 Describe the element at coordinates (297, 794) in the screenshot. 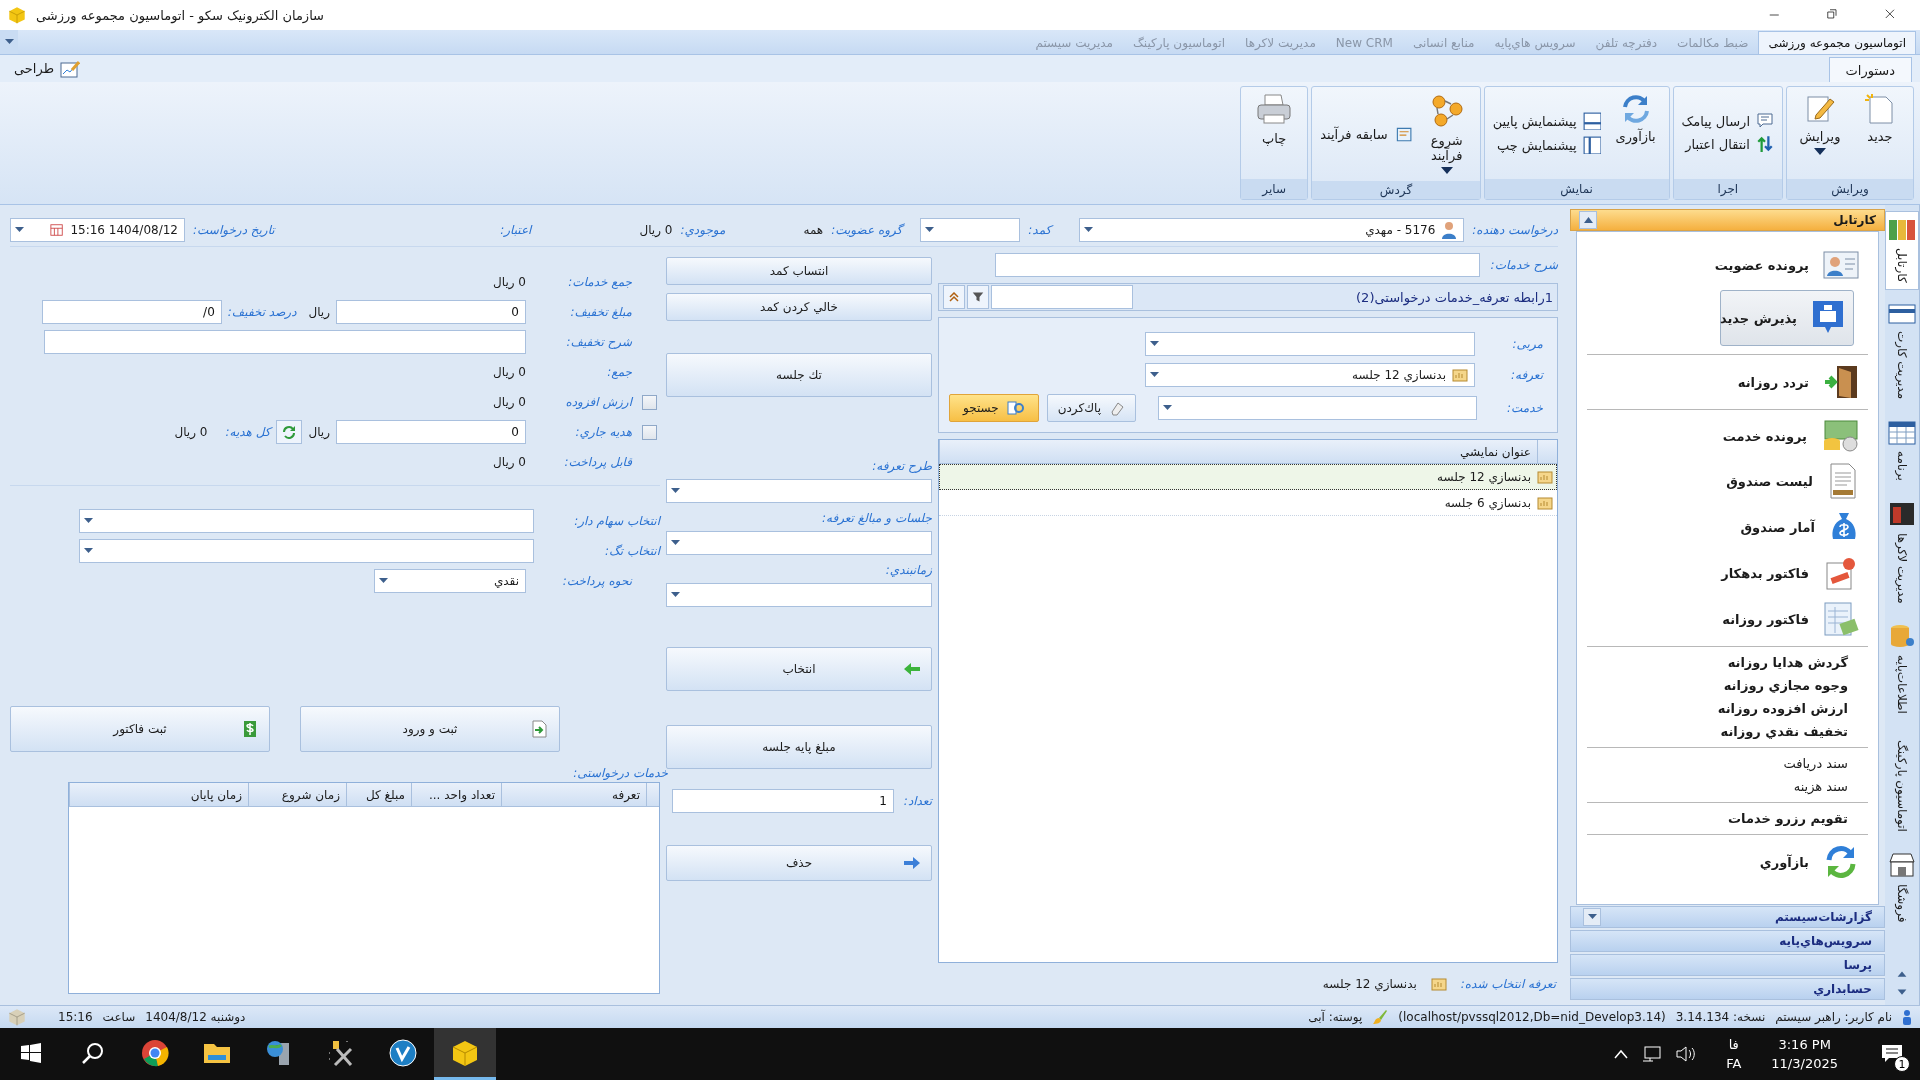

I see `column-header: زمان شروع` at that location.